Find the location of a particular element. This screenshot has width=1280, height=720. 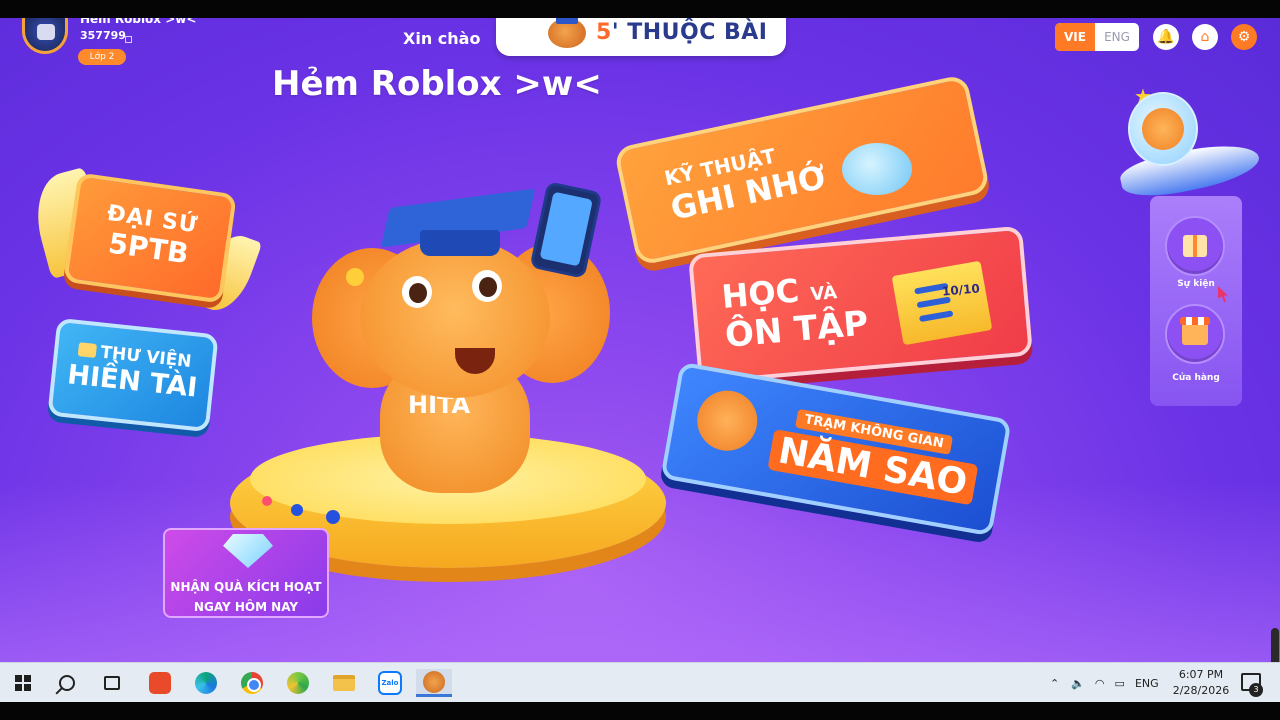

graduation-cap-base is located at coordinates (460, 243).